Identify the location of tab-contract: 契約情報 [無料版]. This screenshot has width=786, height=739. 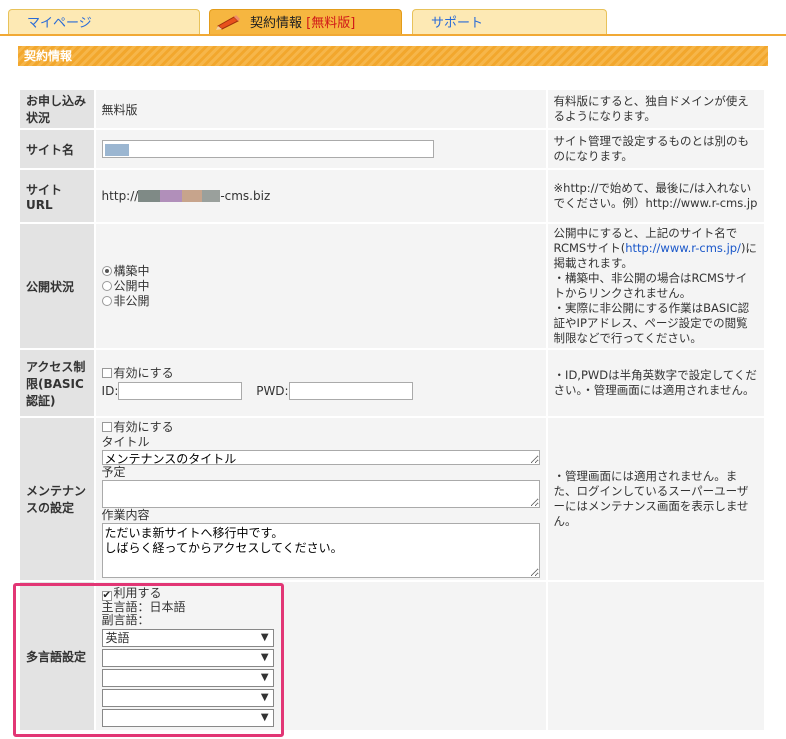
(305, 22).